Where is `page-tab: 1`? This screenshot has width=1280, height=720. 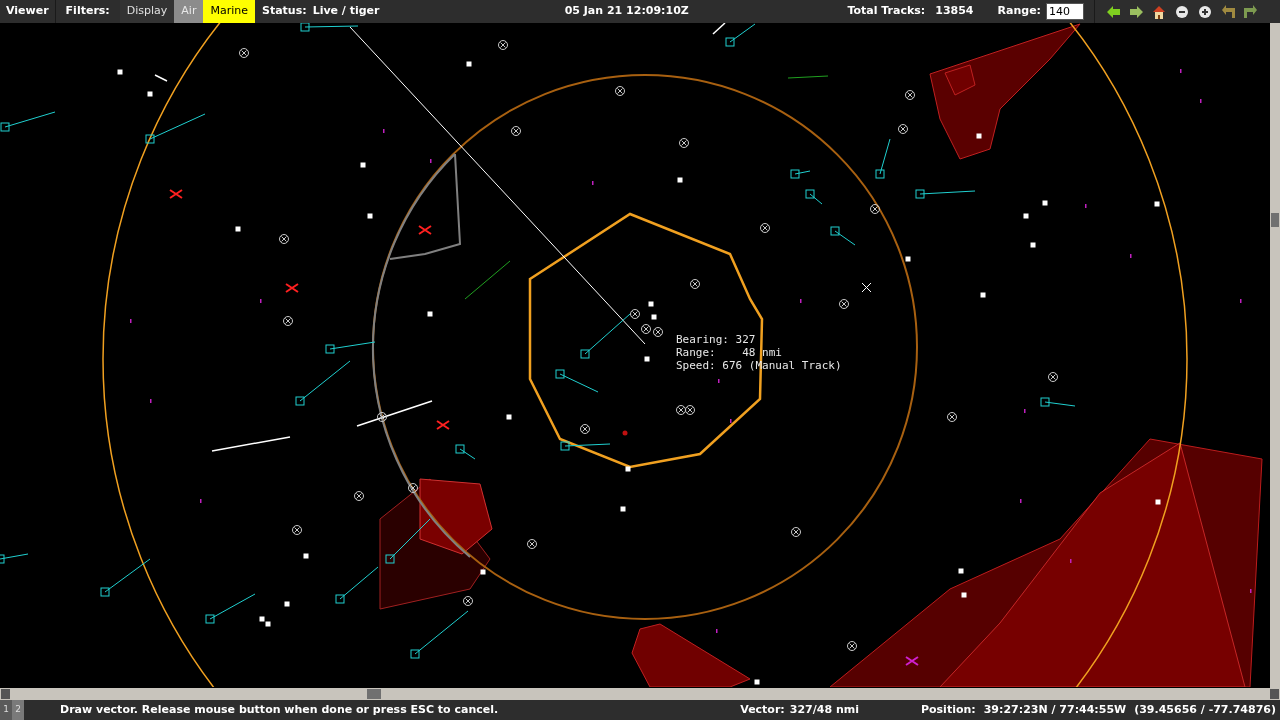 page-tab: 1 is located at coordinates (6, 710).